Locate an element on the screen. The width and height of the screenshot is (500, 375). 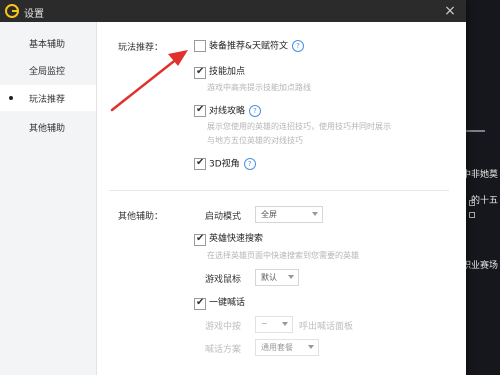
sidebar-item-label: 其他辅助 is located at coordinates (47, 129).